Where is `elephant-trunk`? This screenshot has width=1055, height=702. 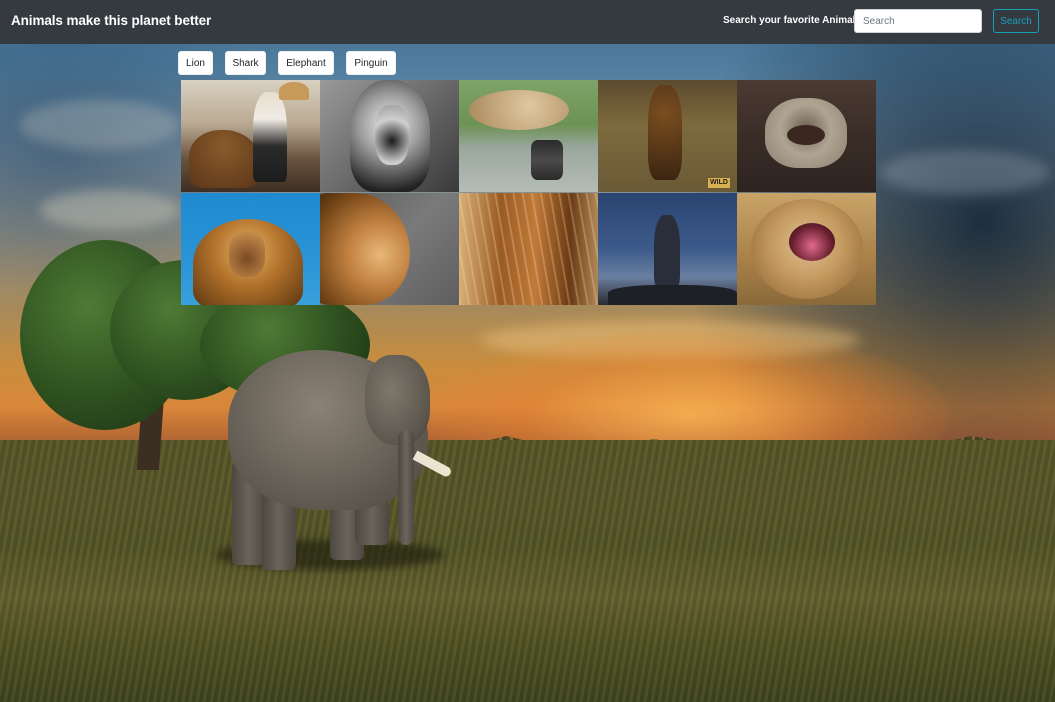
elephant-trunk is located at coordinates (406, 487).